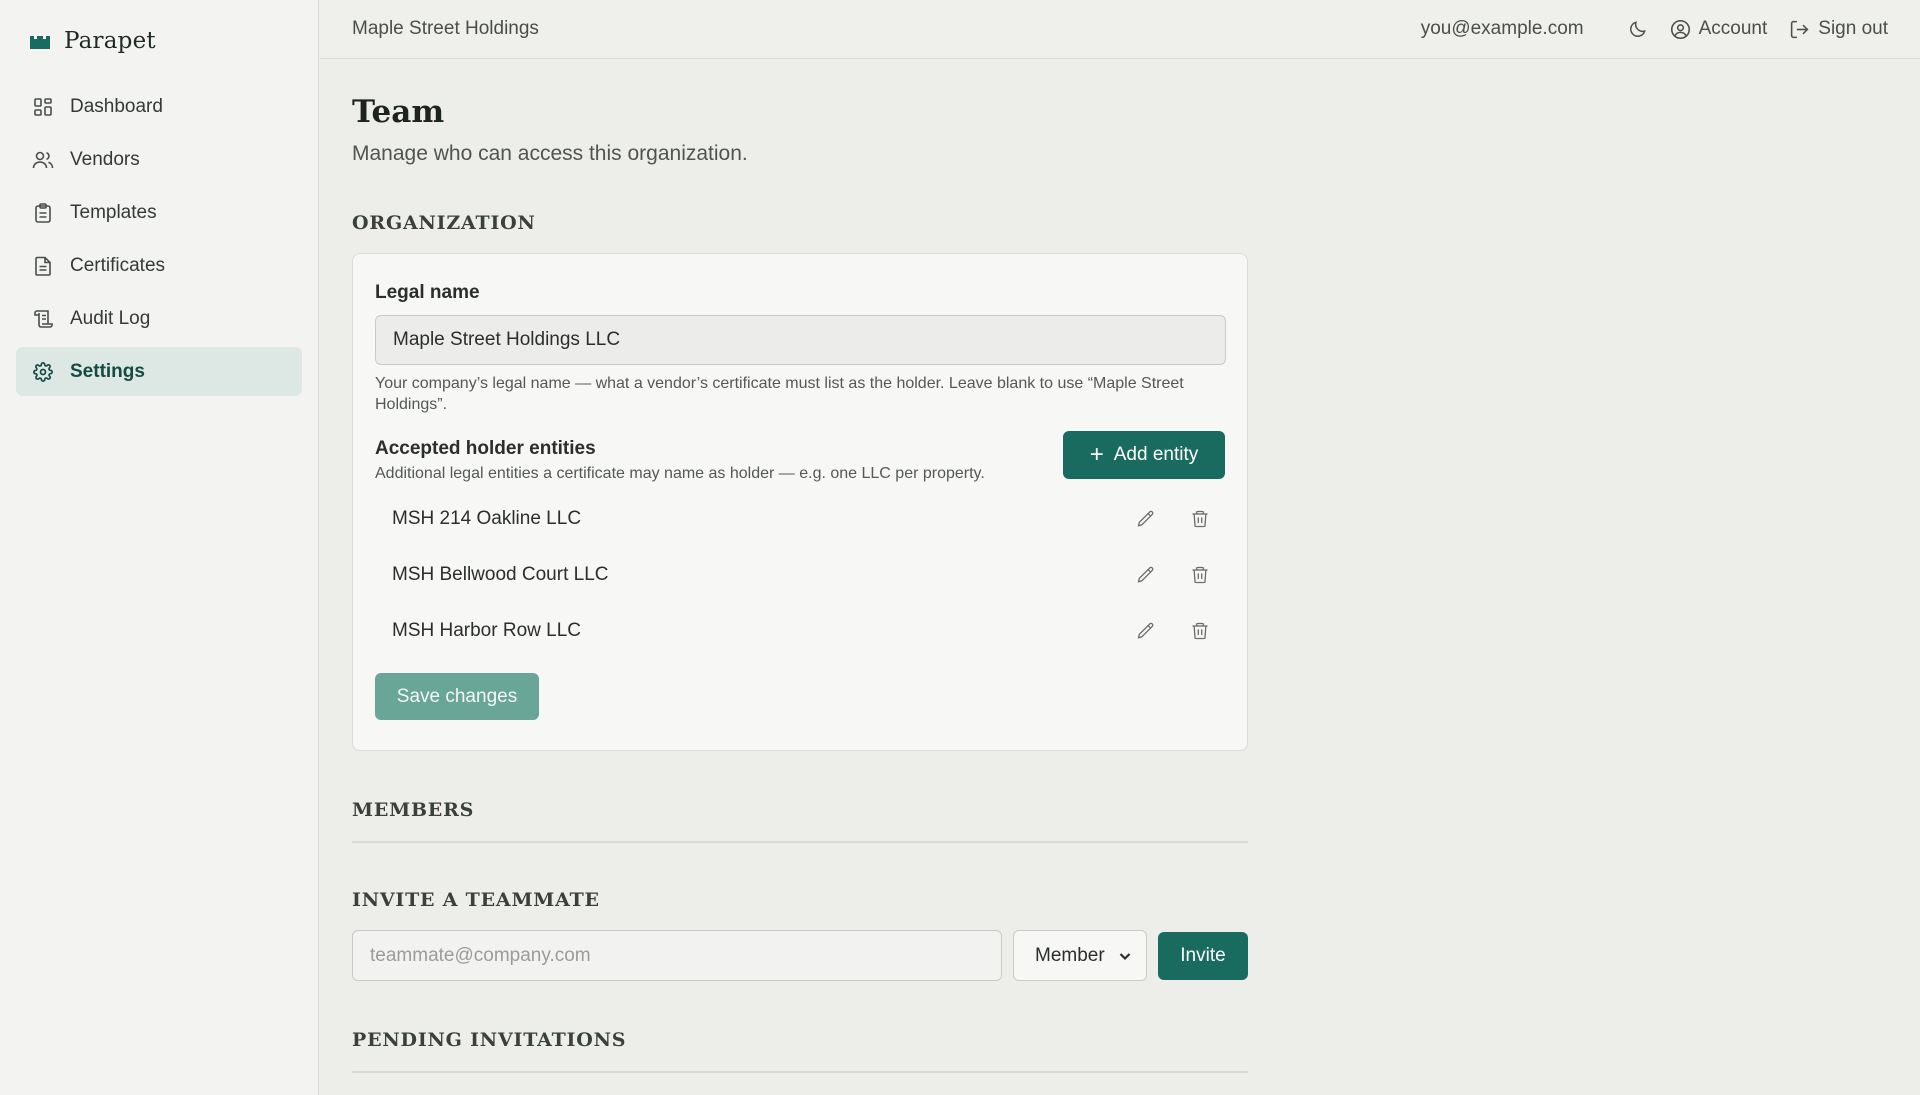 Image resolution: width=1920 pixels, height=1095 pixels. Describe the element at coordinates (43, 160) in the screenshot. I see `users-icon` at that location.